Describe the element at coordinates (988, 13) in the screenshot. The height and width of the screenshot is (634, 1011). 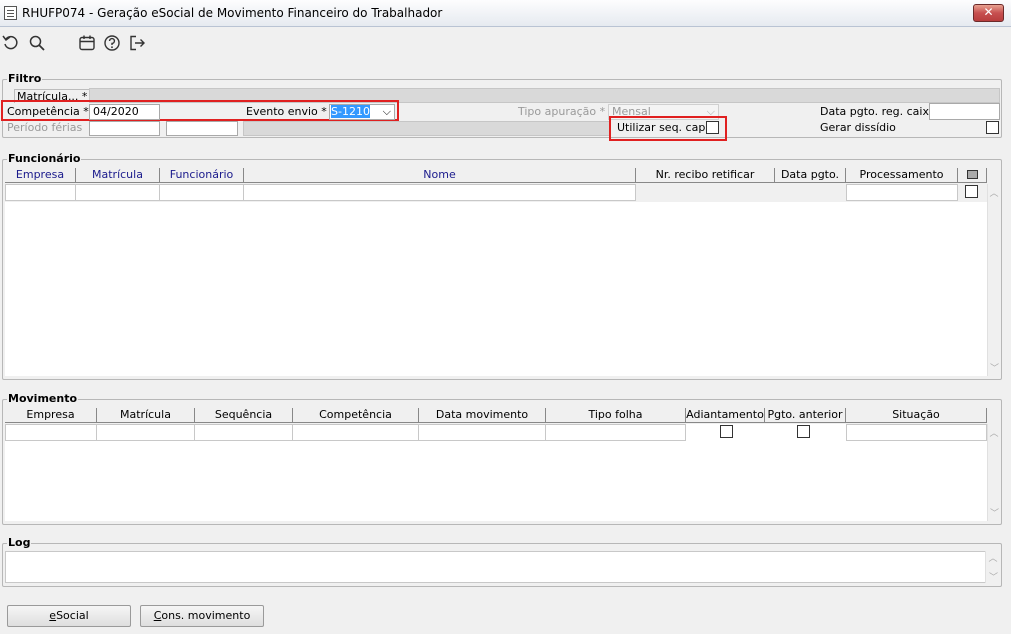
I see `close-button: ✕` at that location.